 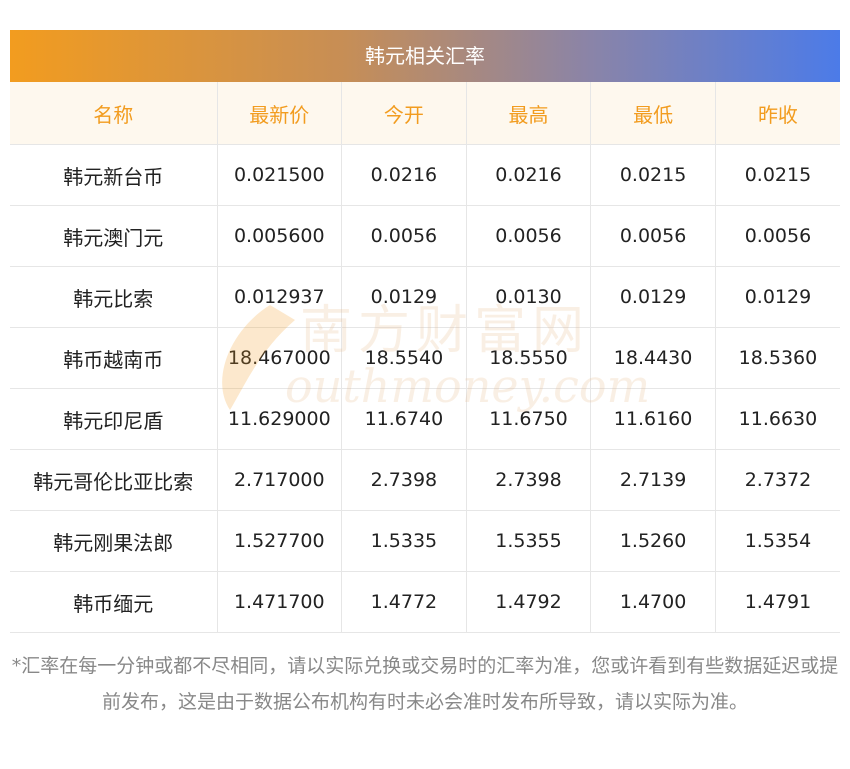 What do you see at coordinates (280, 480) in the screenshot?
I see `row-latest: 2.717000` at bounding box center [280, 480].